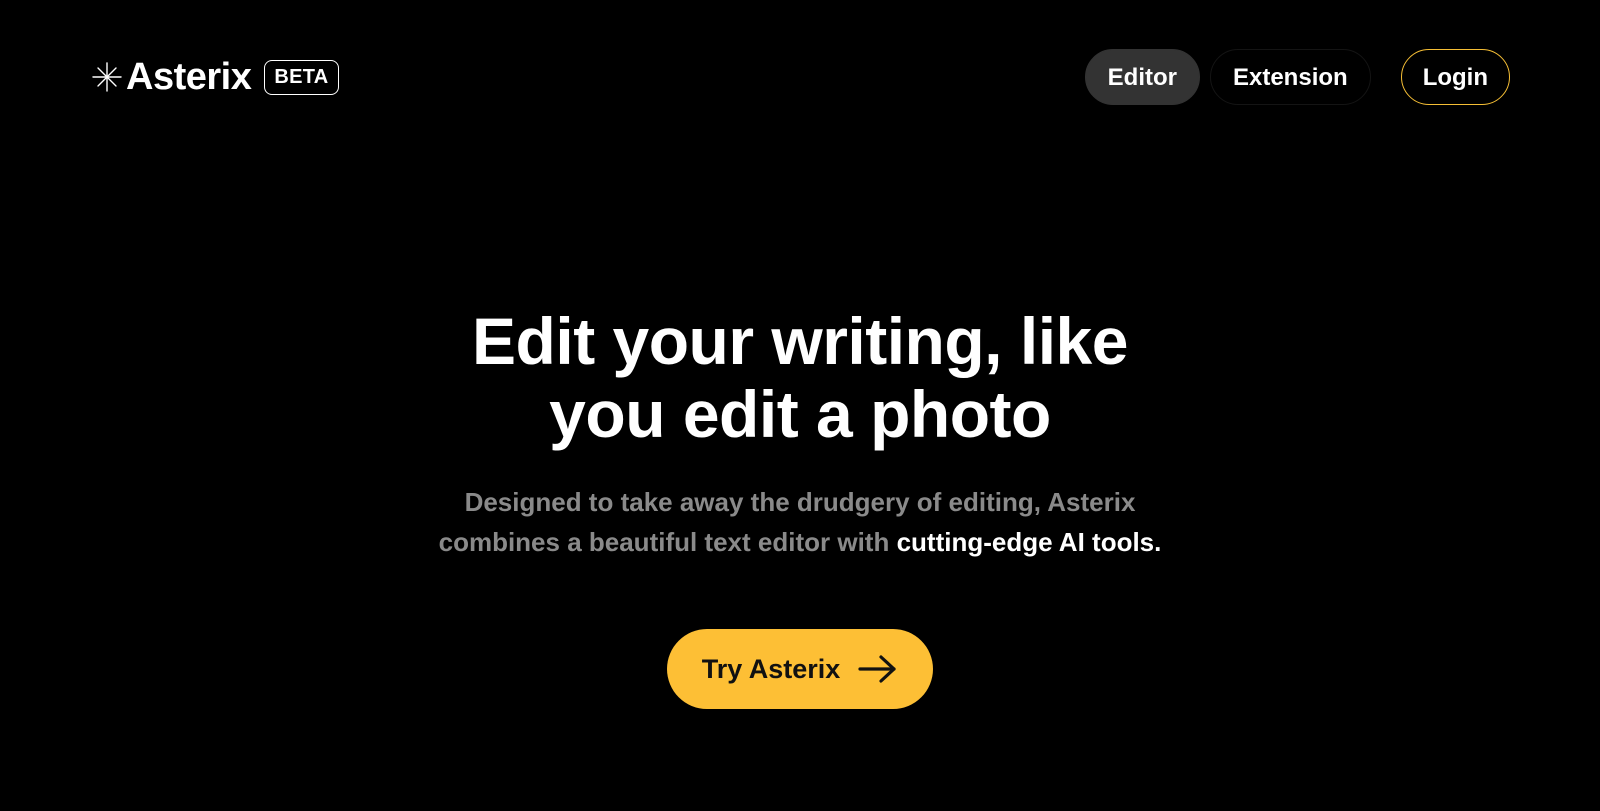 Image resolution: width=1600 pixels, height=811 pixels. Describe the element at coordinates (1290, 77) in the screenshot. I see `nav-extension-button: Extension` at that location.